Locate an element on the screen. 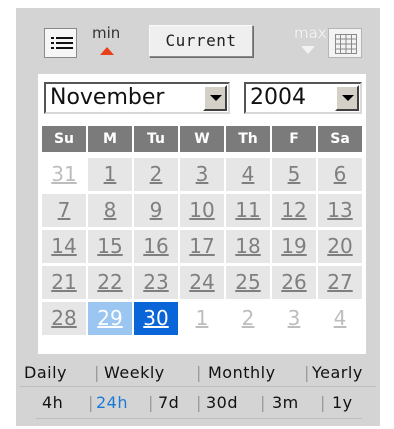 Image resolution: width=394 pixels, height=429 pixels. toolbar: min Current max is located at coordinates (198, 41).